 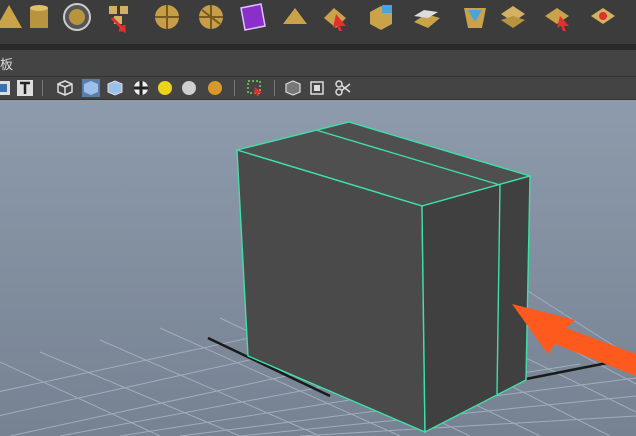 I want to click on panel-toolbar, so click(x=318, y=88).